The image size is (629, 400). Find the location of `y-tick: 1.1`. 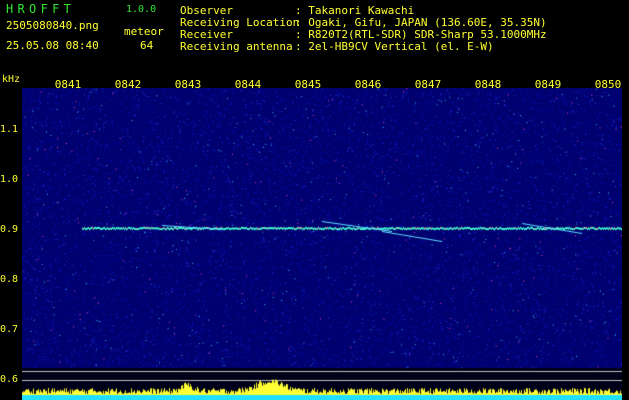

y-tick: 1.1 is located at coordinates (9, 129).